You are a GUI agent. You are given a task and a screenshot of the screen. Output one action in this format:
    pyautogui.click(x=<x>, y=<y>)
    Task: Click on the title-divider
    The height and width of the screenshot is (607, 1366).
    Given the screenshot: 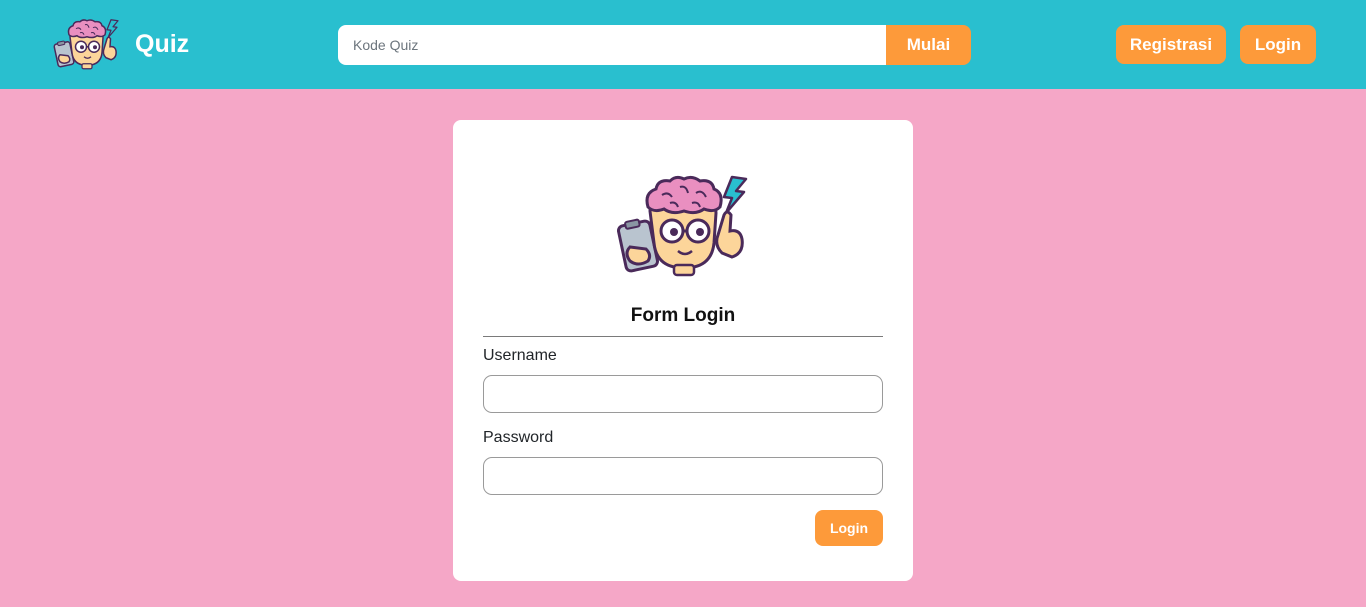 What is the action you would take?
    pyautogui.click(x=683, y=336)
    